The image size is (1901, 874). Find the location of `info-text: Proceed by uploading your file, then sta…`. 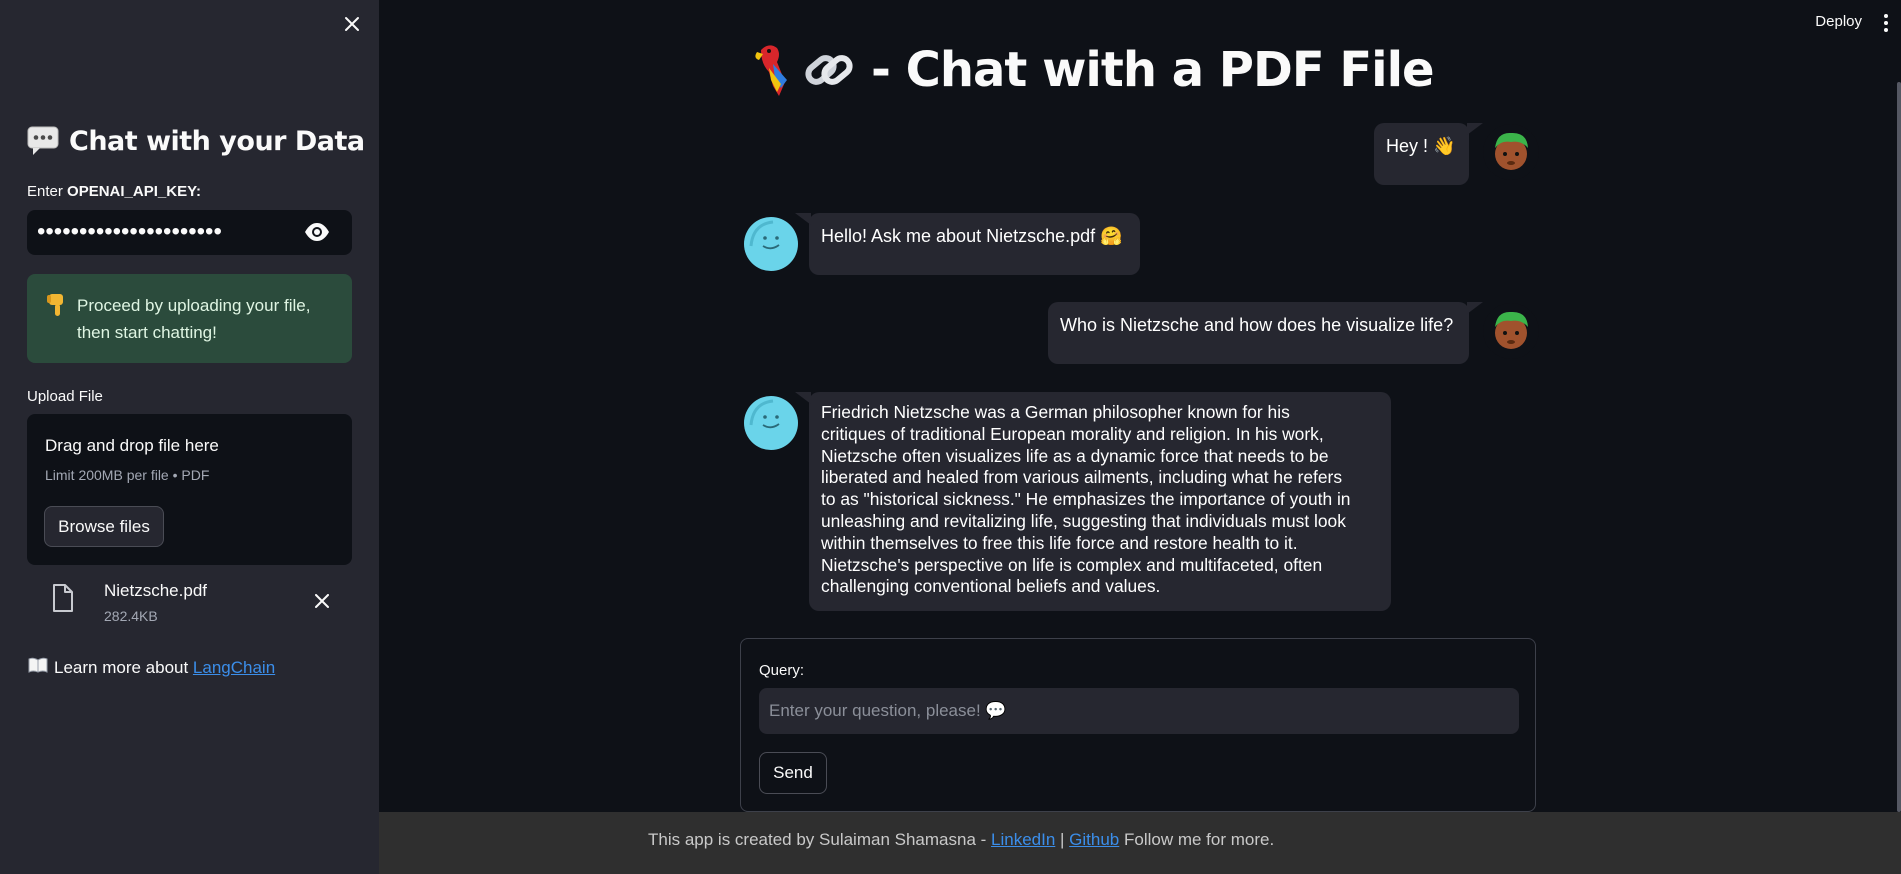

info-text: Proceed by uploading your file, then sta… is located at coordinates (193, 327).